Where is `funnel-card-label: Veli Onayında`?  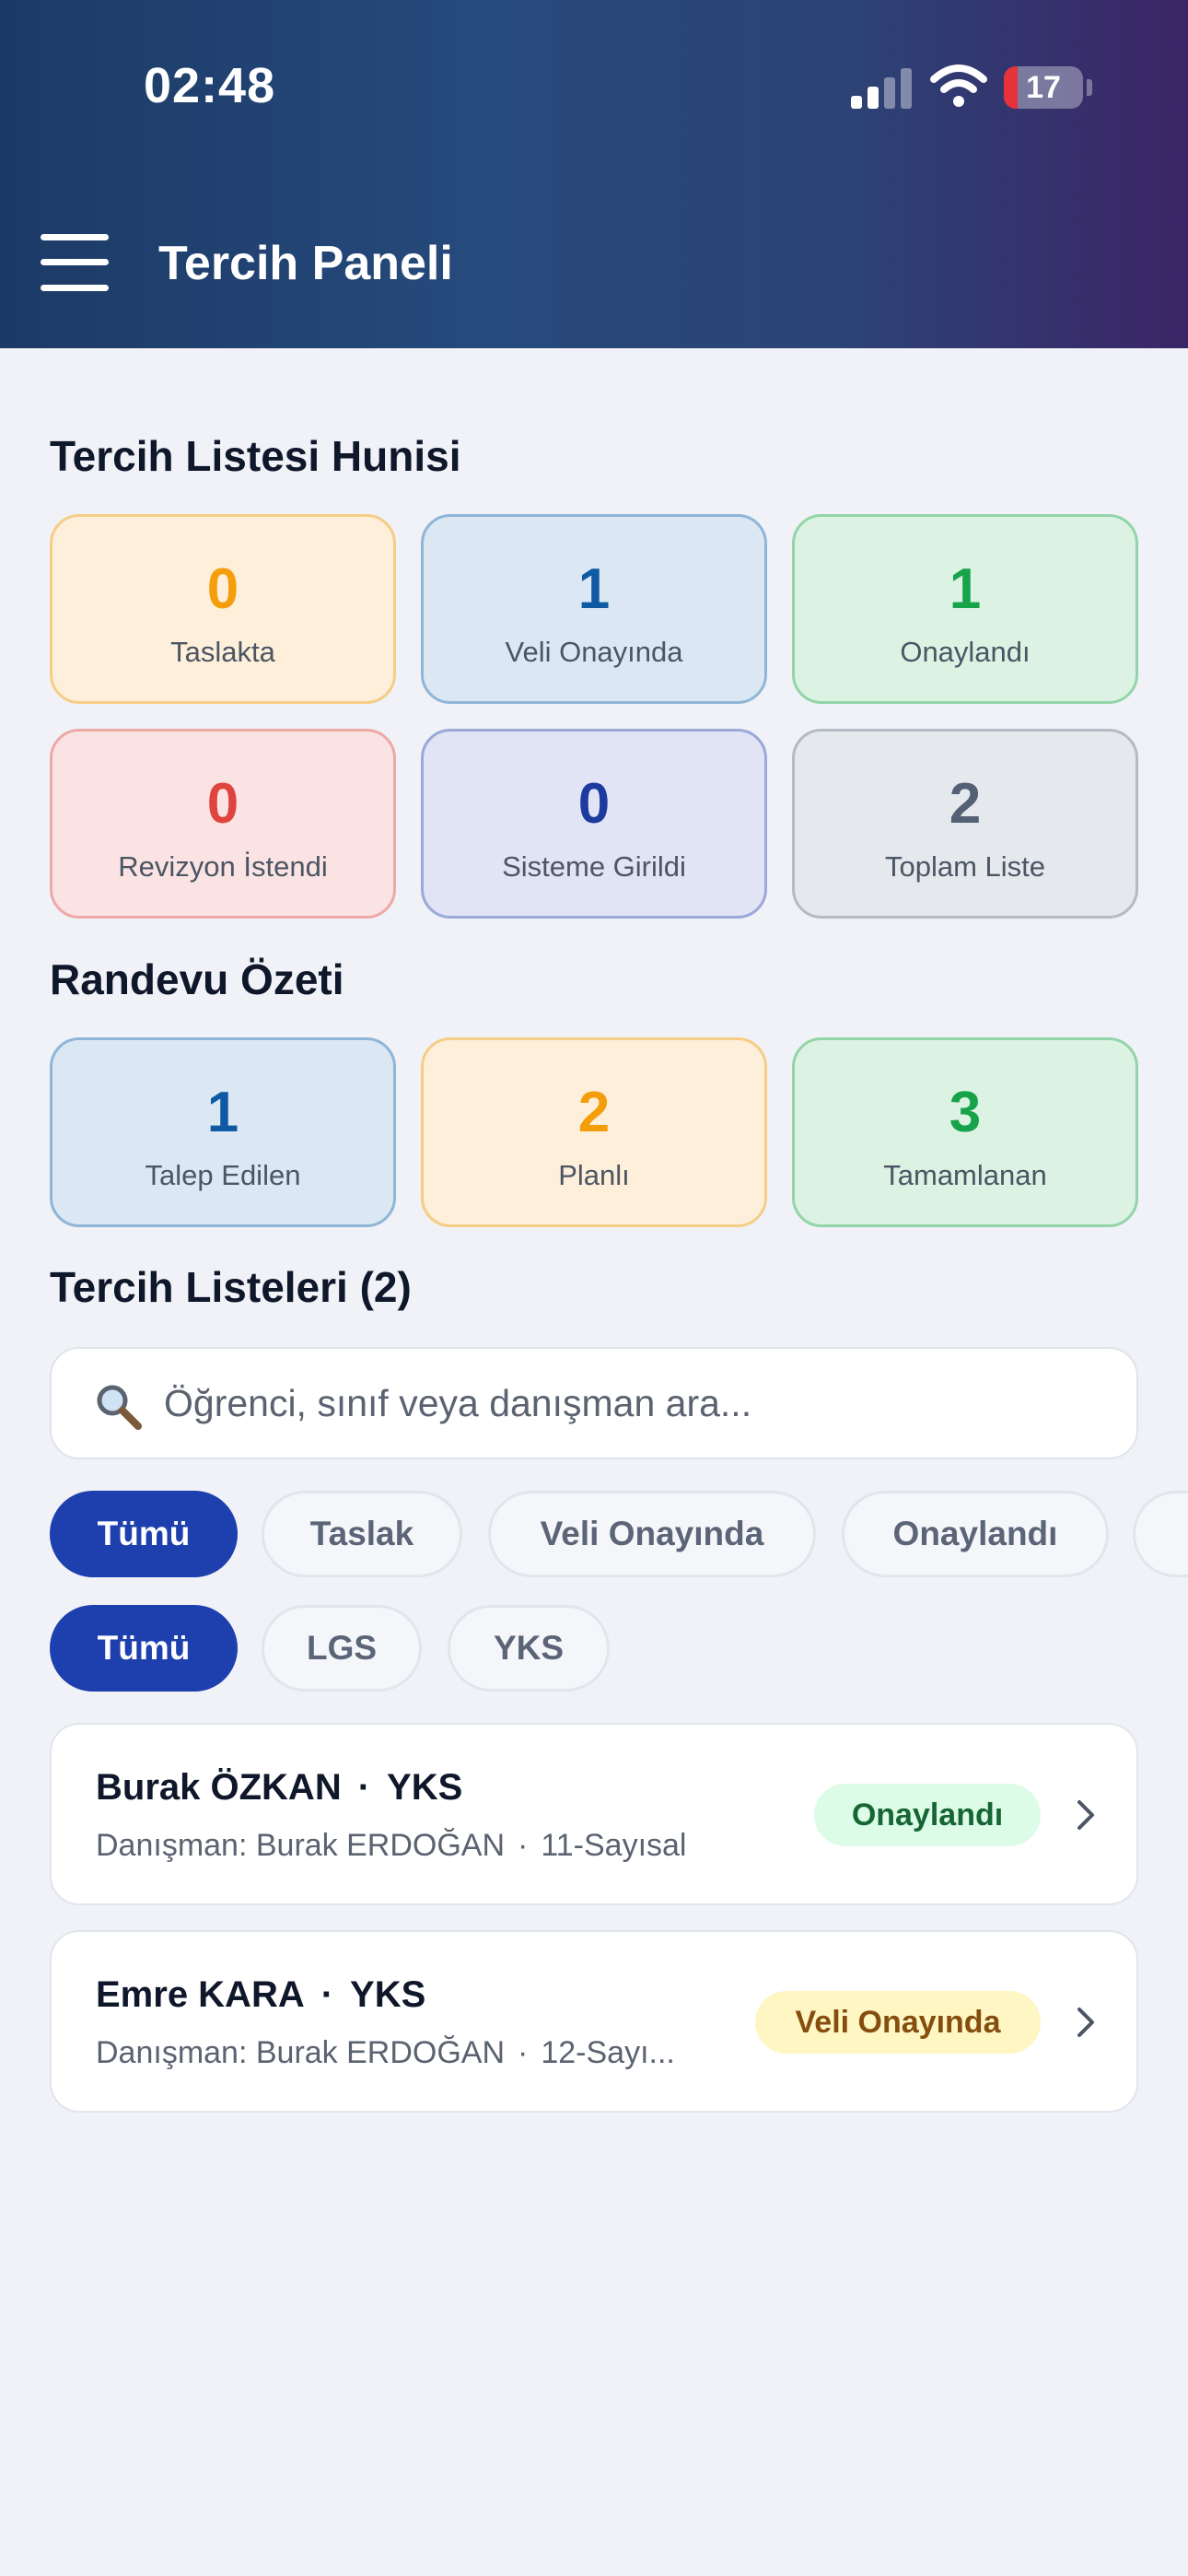 funnel-card-label: Veli Onayında is located at coordinates (594, 652).